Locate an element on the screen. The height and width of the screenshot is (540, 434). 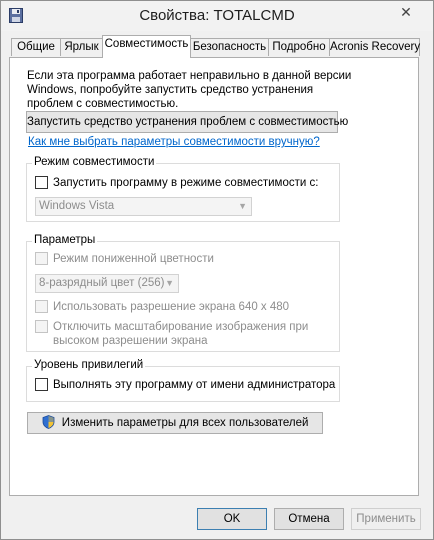
compat-mode-group-label: Режим совместимости is located at coordinates (94, 162).